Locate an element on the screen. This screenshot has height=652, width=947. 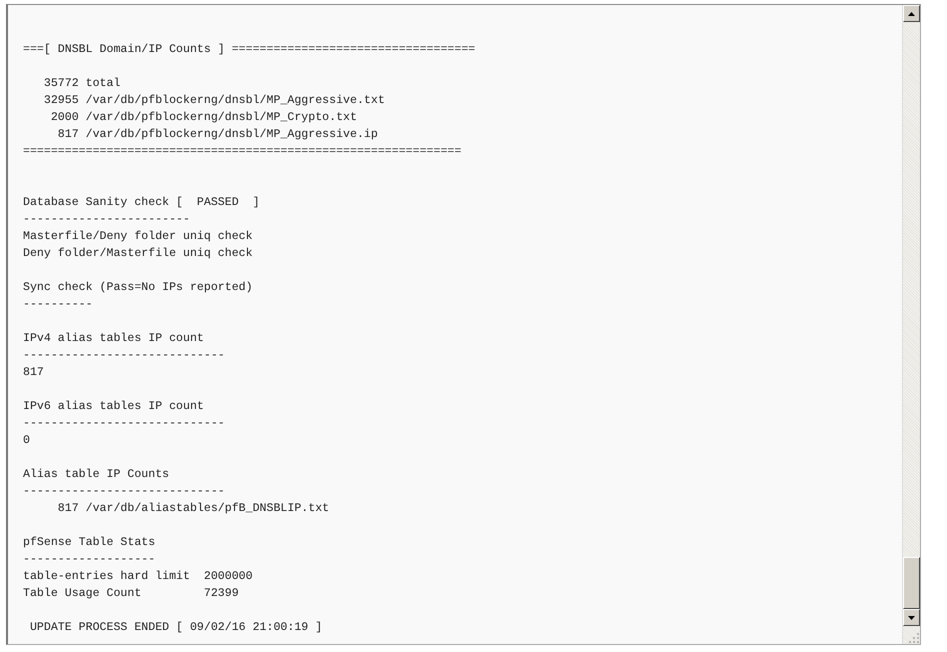
down-triangle-icon is located at coordinates (911, 618).